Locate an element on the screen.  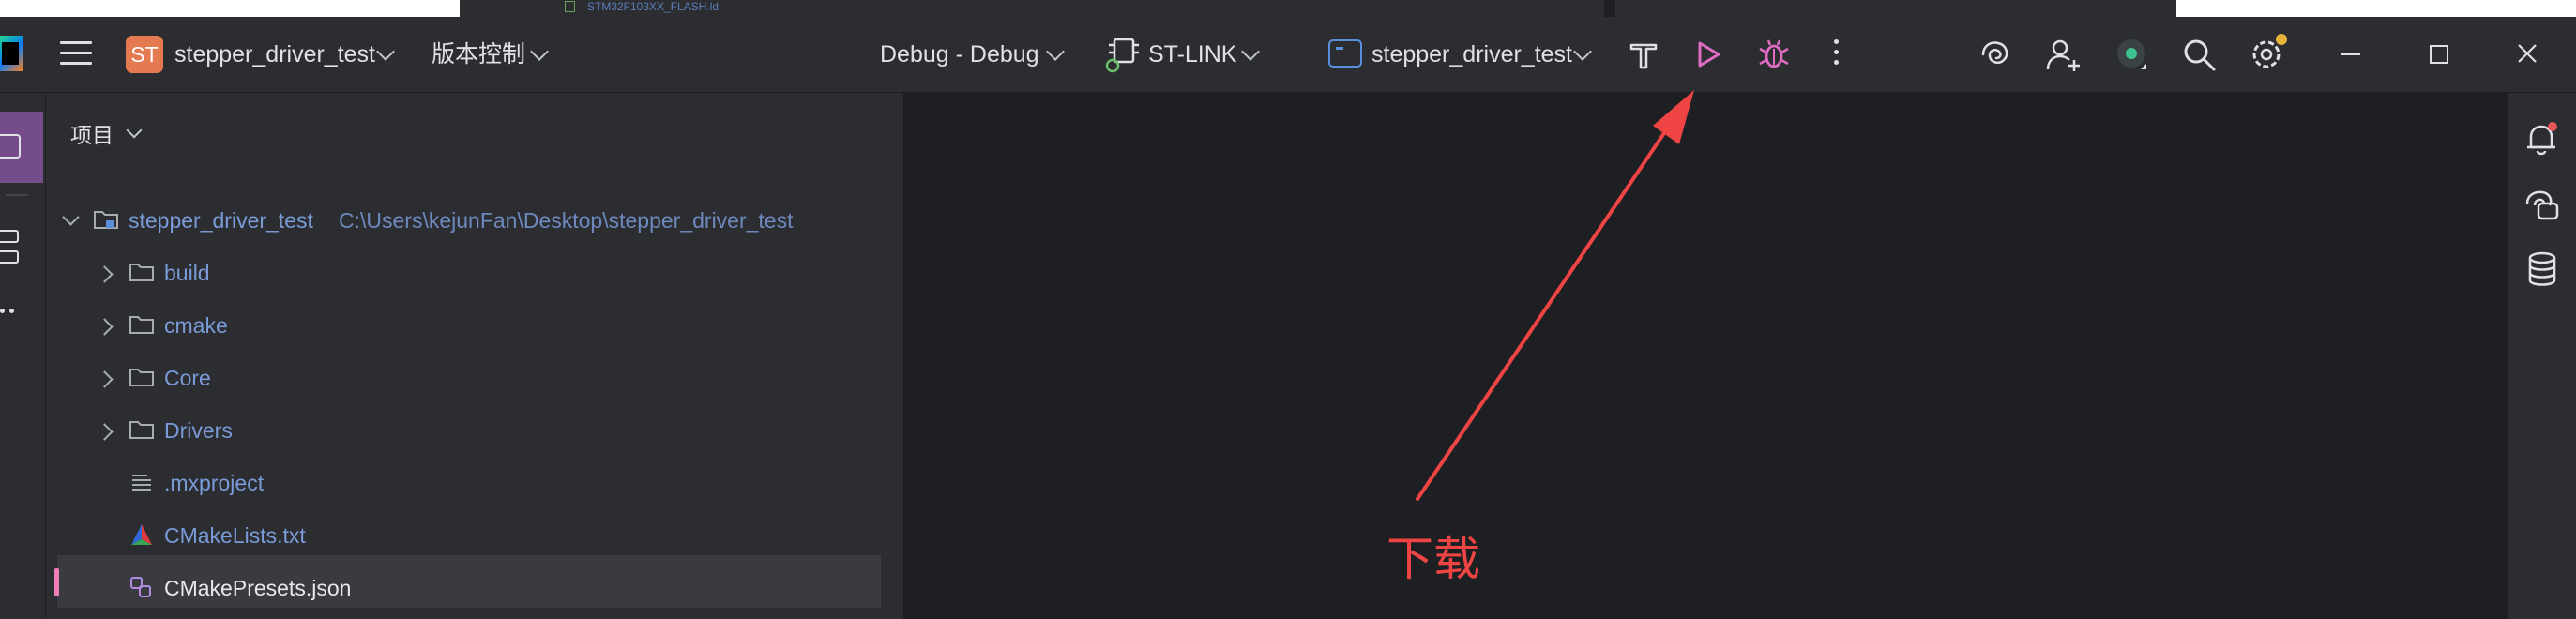
tree-label-core: Core is located at coordinates (188, 378).